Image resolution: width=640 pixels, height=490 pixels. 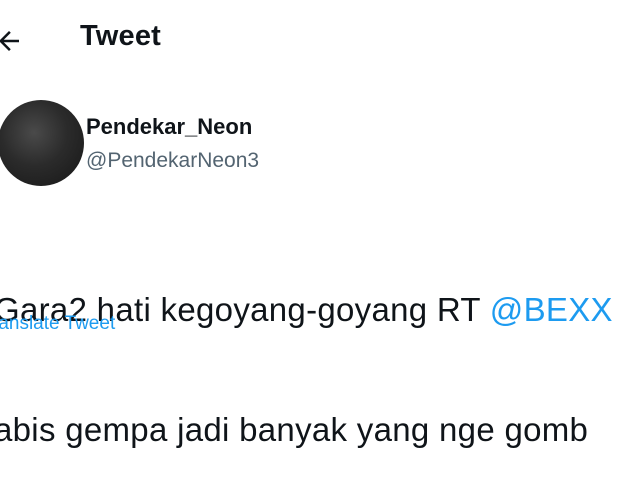 I want to click on back-button, so click(x=13, y=41).